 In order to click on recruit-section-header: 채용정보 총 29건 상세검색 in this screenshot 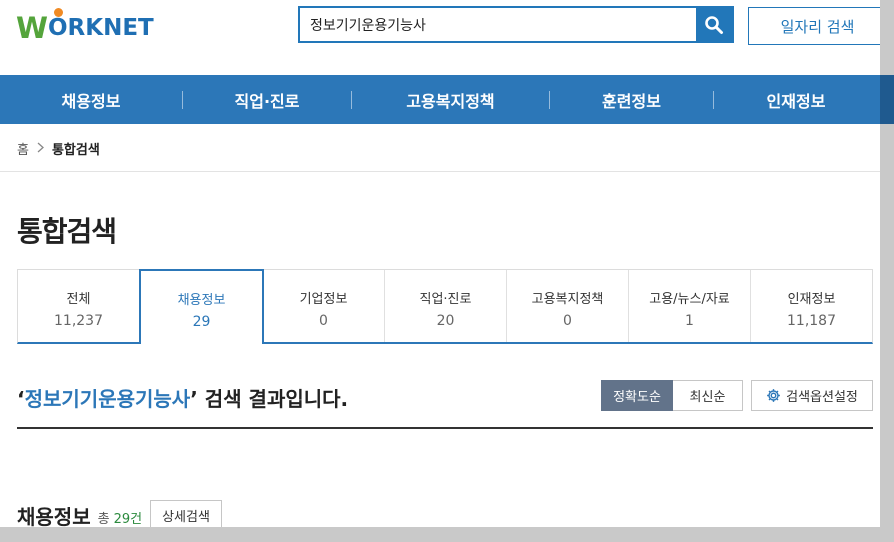, I will do `click(119, 513)`.